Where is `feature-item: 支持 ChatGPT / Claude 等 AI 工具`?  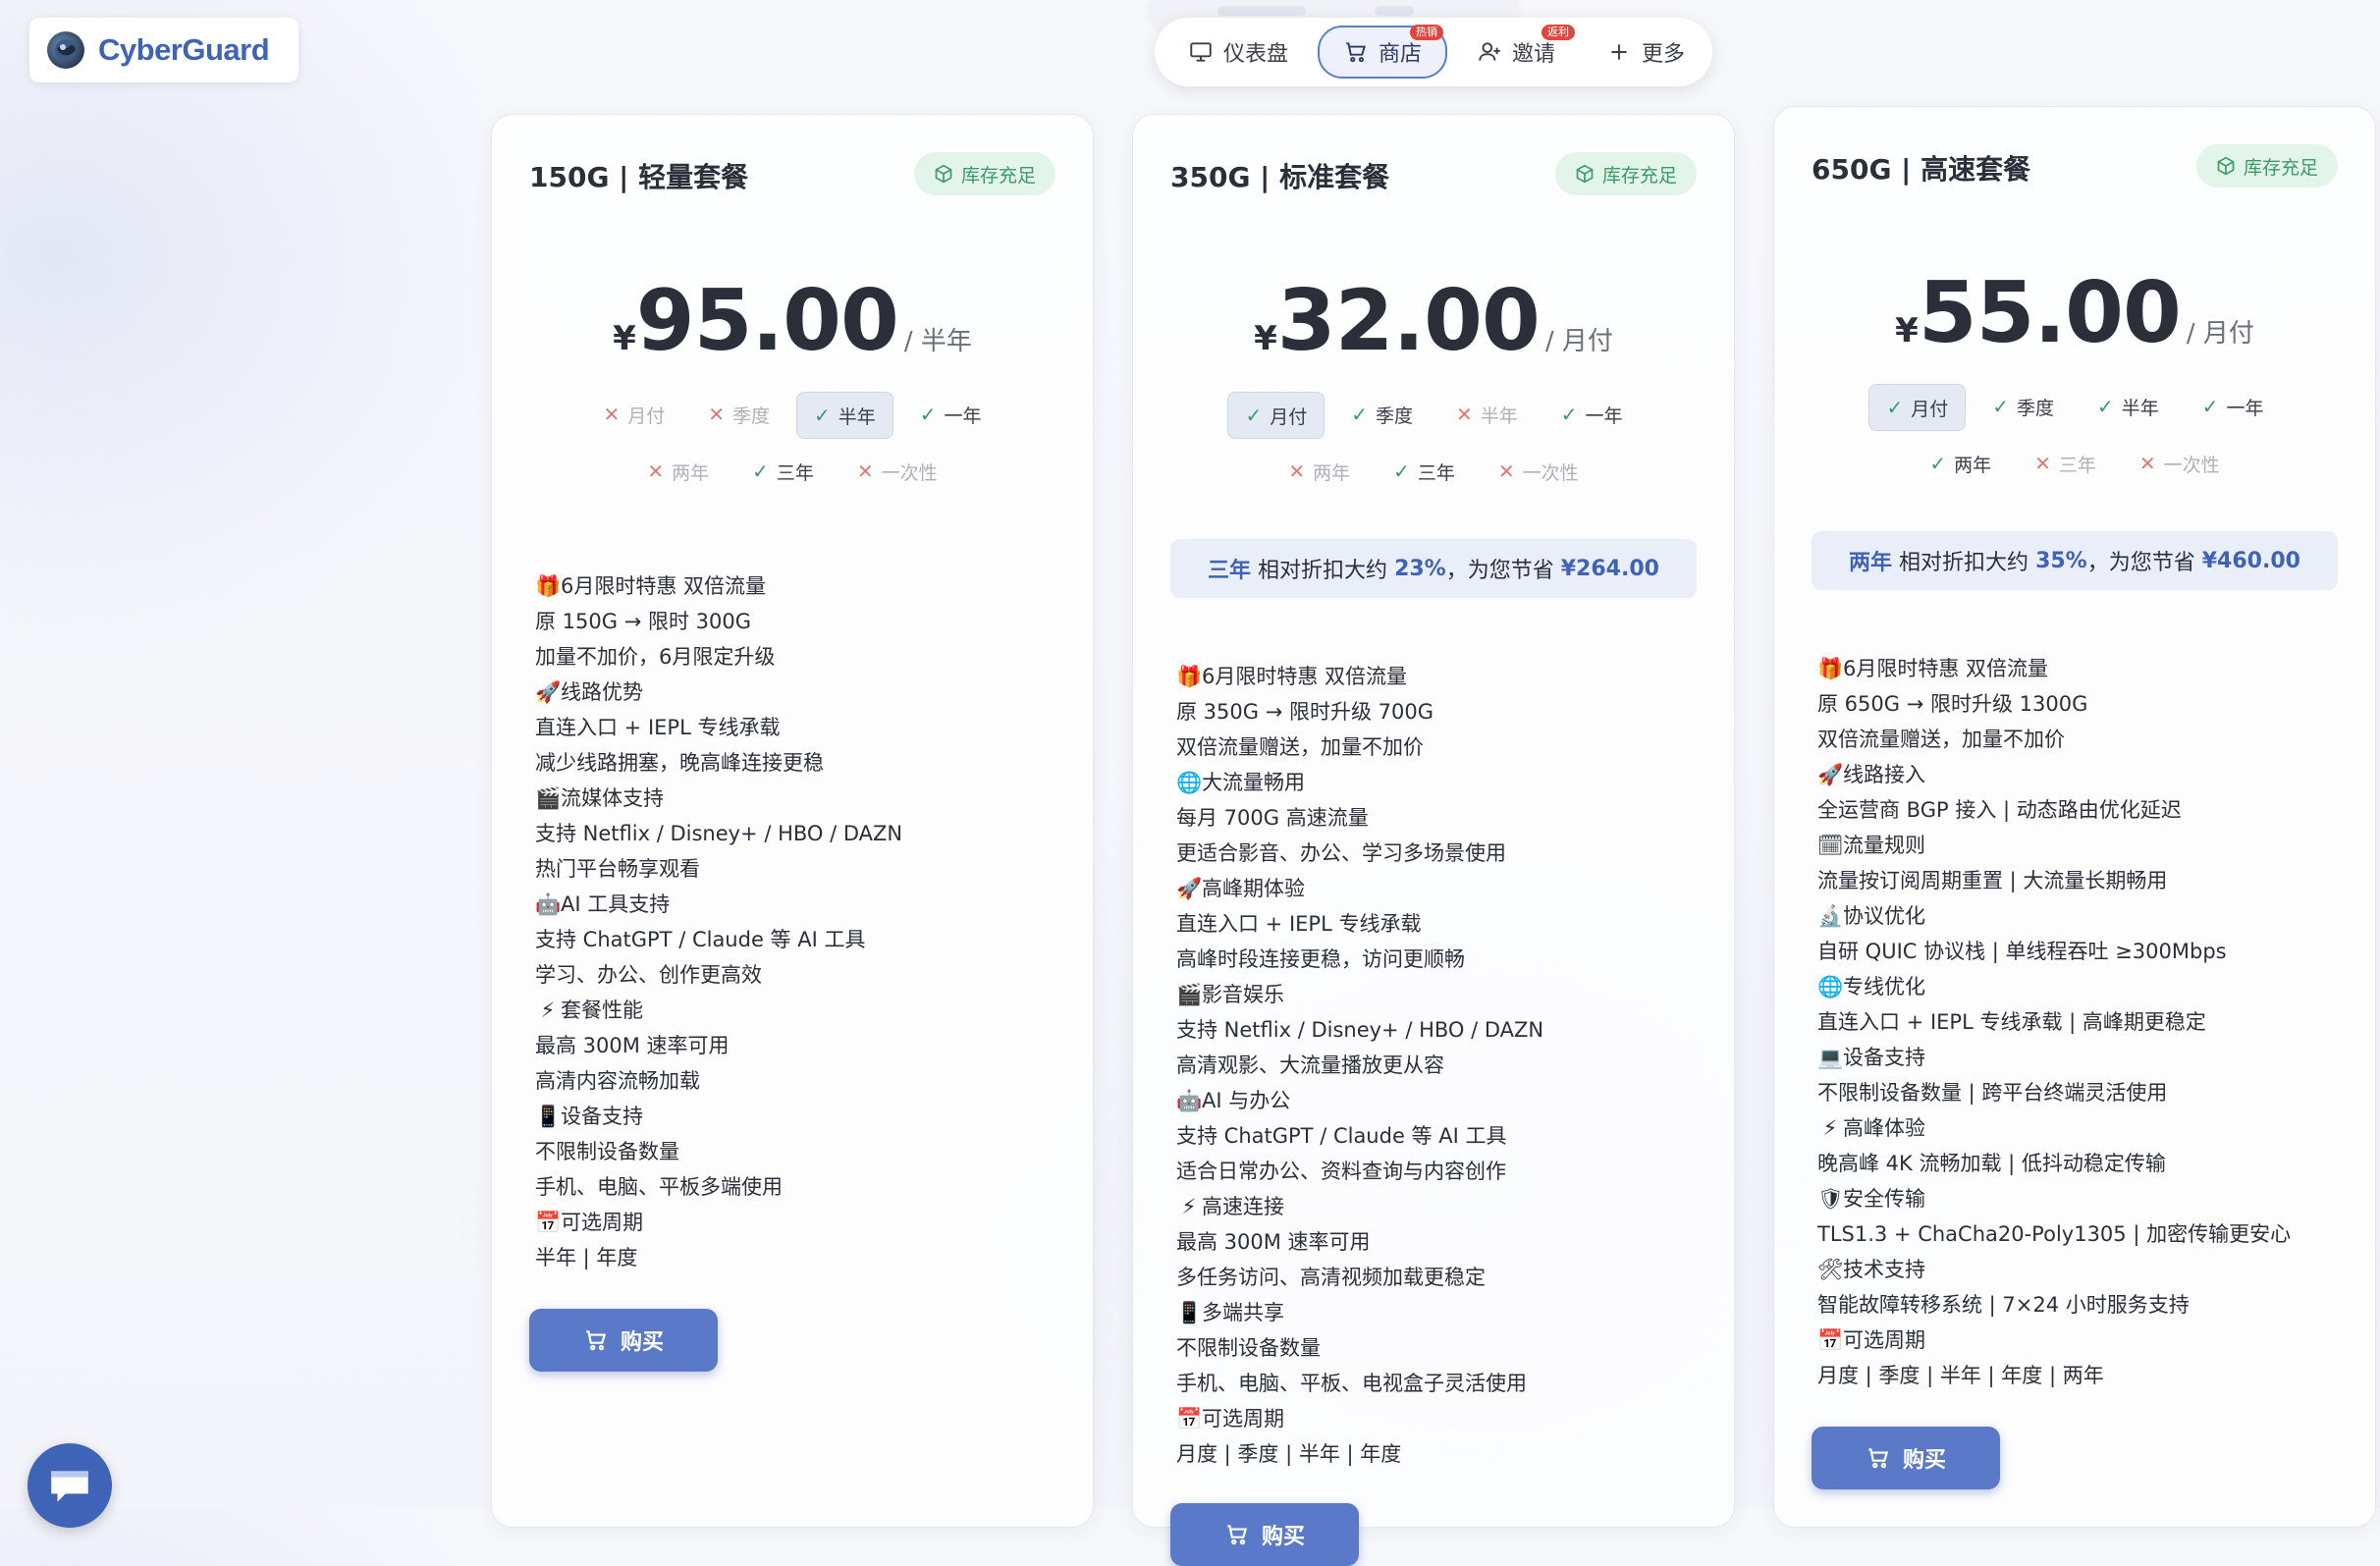
feature-item: 支持 ChatGPT / Claude 等 AI 工具 is located at coordinates (799, 940).